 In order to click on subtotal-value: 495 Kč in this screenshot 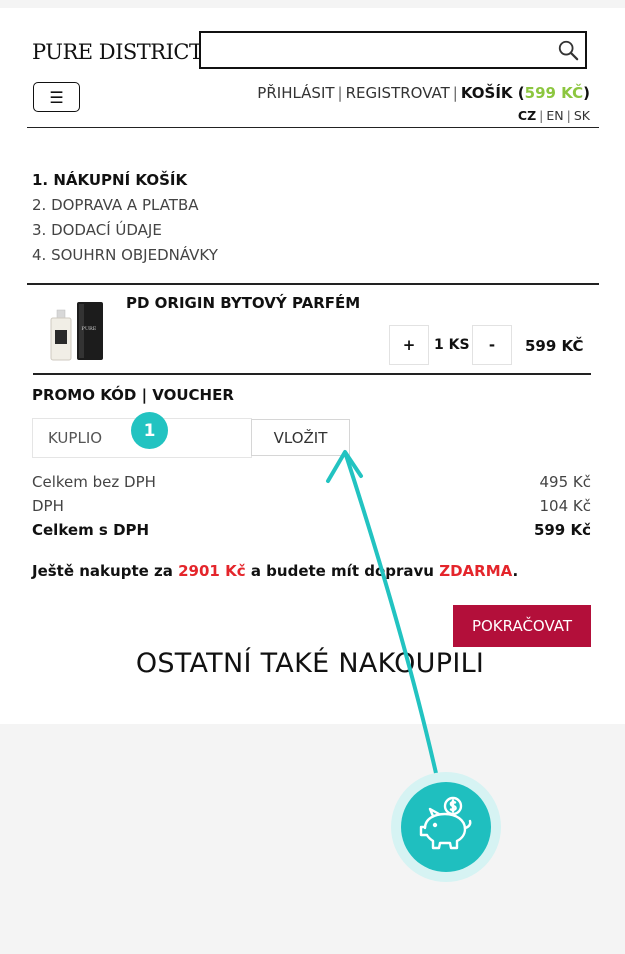, I will do `click(565, 482)`.